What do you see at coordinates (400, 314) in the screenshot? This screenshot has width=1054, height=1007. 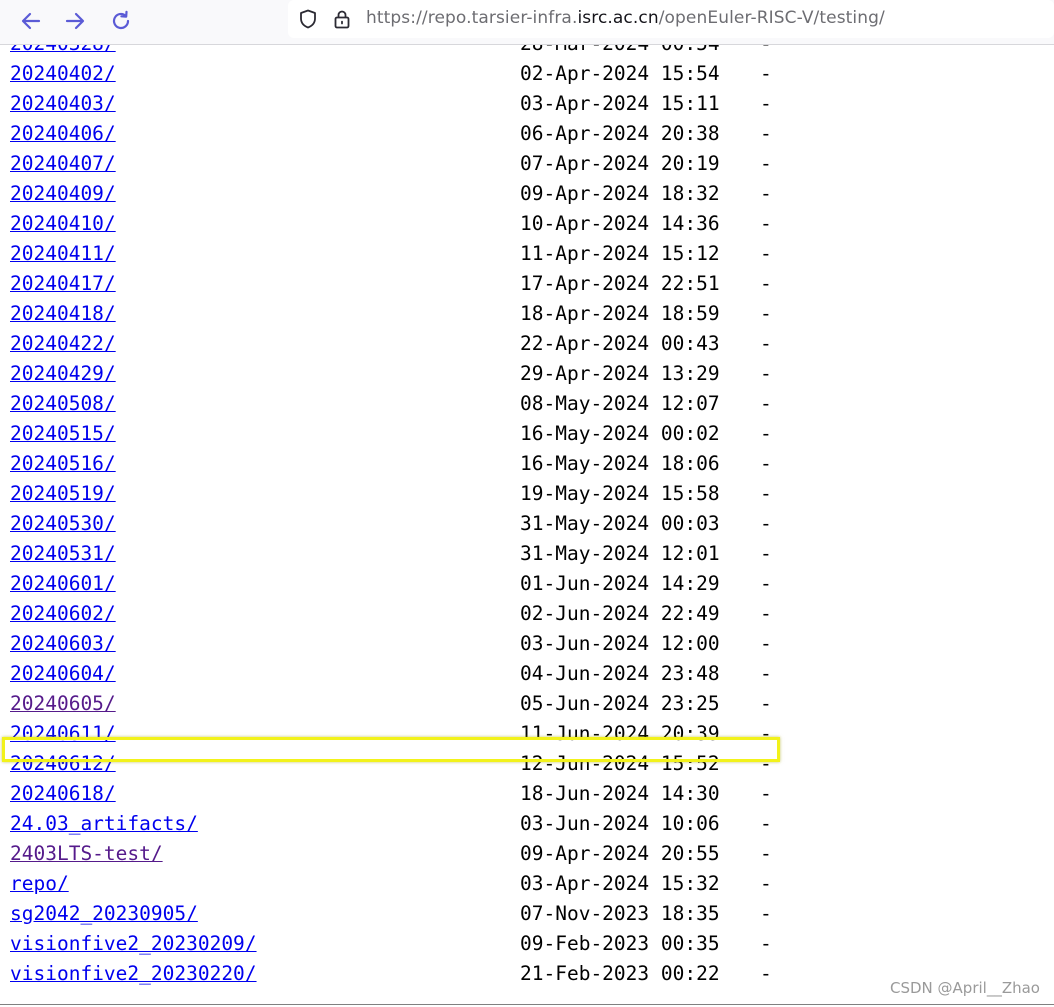 I see `table-row: 20240418/18-Apr-2024 18:59 -` at bounding box center [400, 314].